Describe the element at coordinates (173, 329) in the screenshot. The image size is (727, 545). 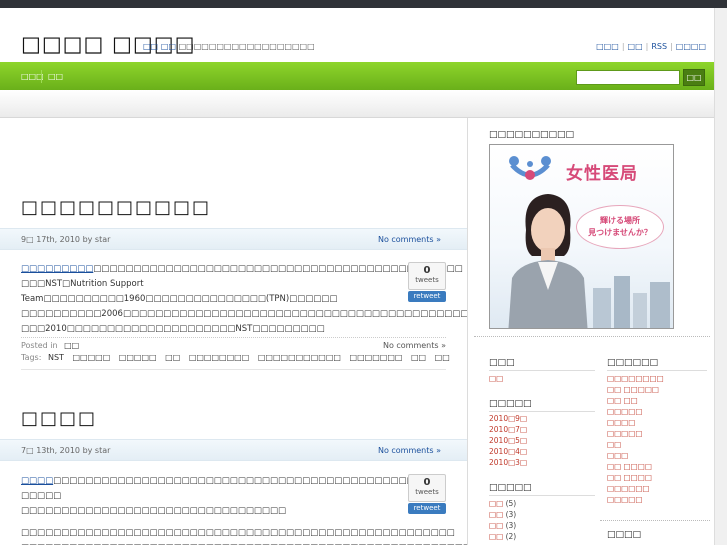
I see `post-paragraph-line: □□□2010□□□□□□□□□□□□□□□□□□□□□NST□□□□□□□□□` at that location.